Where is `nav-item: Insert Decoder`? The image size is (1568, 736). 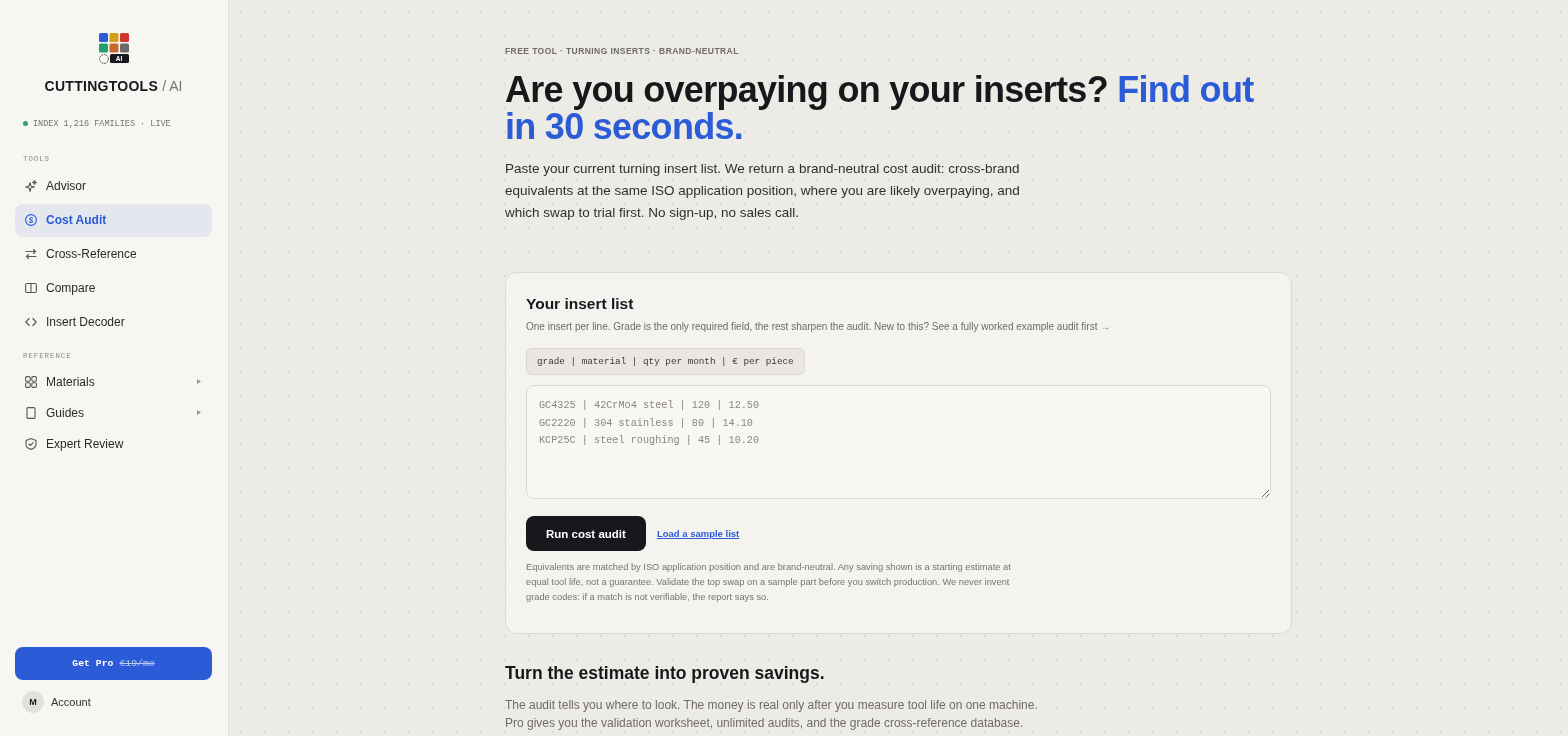
nav-item: Insert Decoder is located at coordinates (113, 322).